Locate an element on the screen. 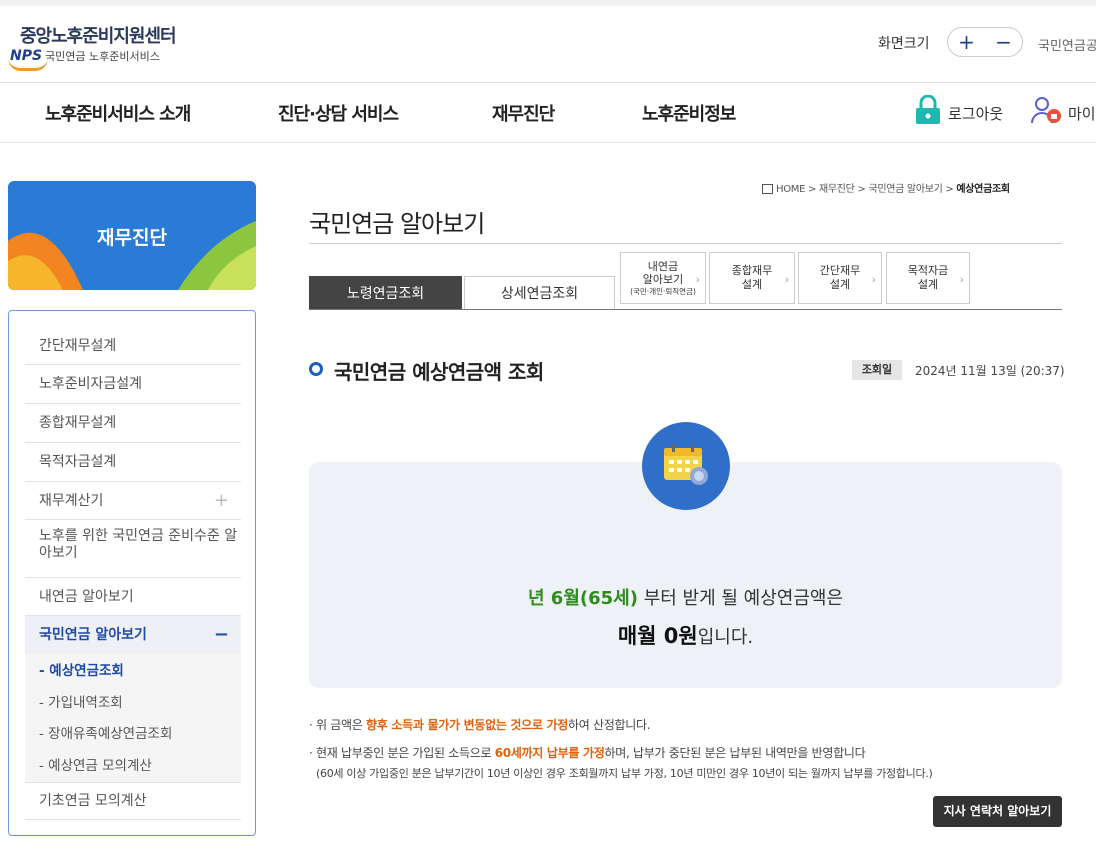 This screenshot has width=1096, height=857. zoom-in-button: + is located at coordinates (966, 42).